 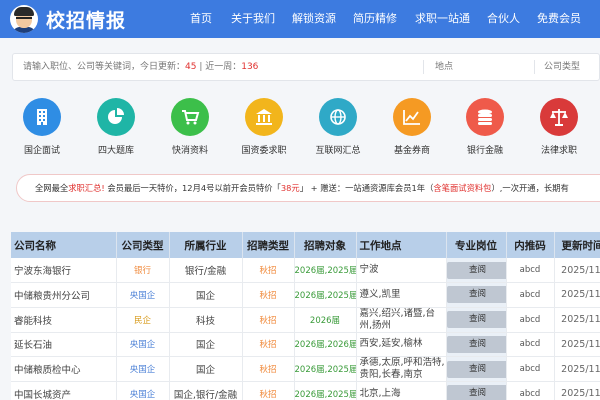 What do you see at coordinates (64, 390) in the screenshot?
I see `company-name: 中国长城资产` at bounding box center [64, 390].